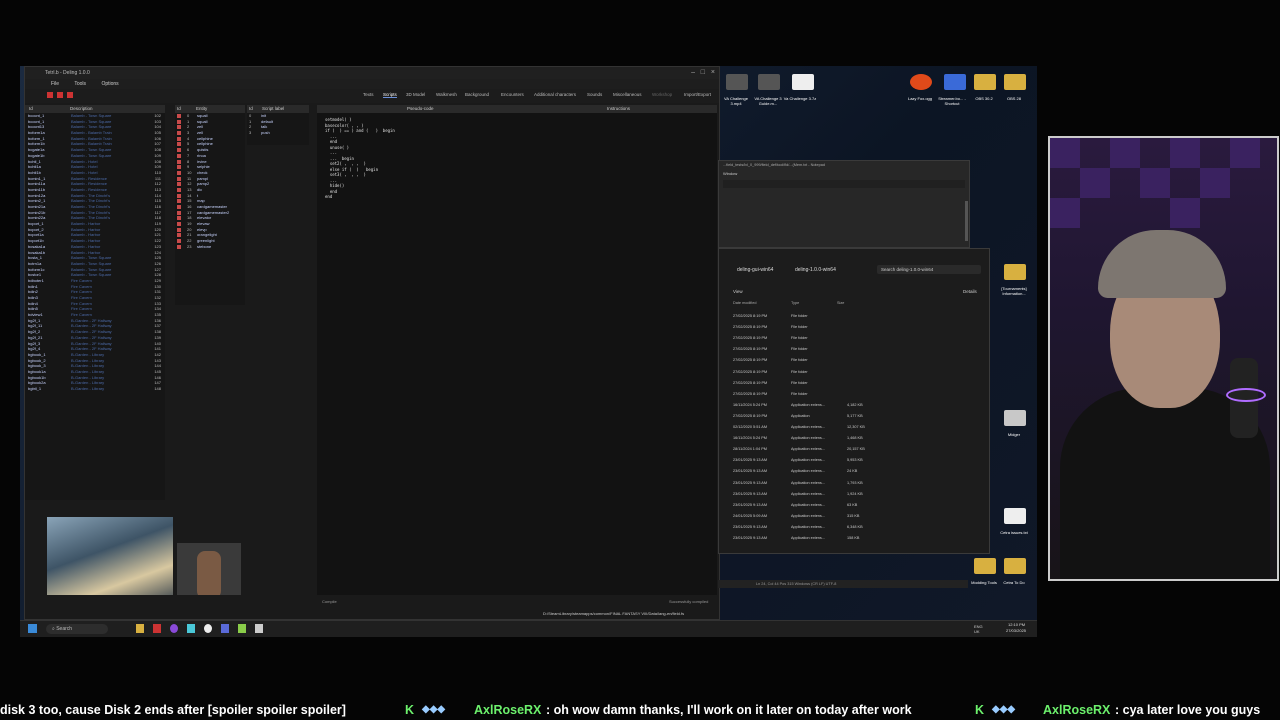 This screenshot has height=720, width=1280. Describe the element at coordinates (627, 94) in the screenshot. I see `tab-miscellaneous: Miscellaneous` at that location.